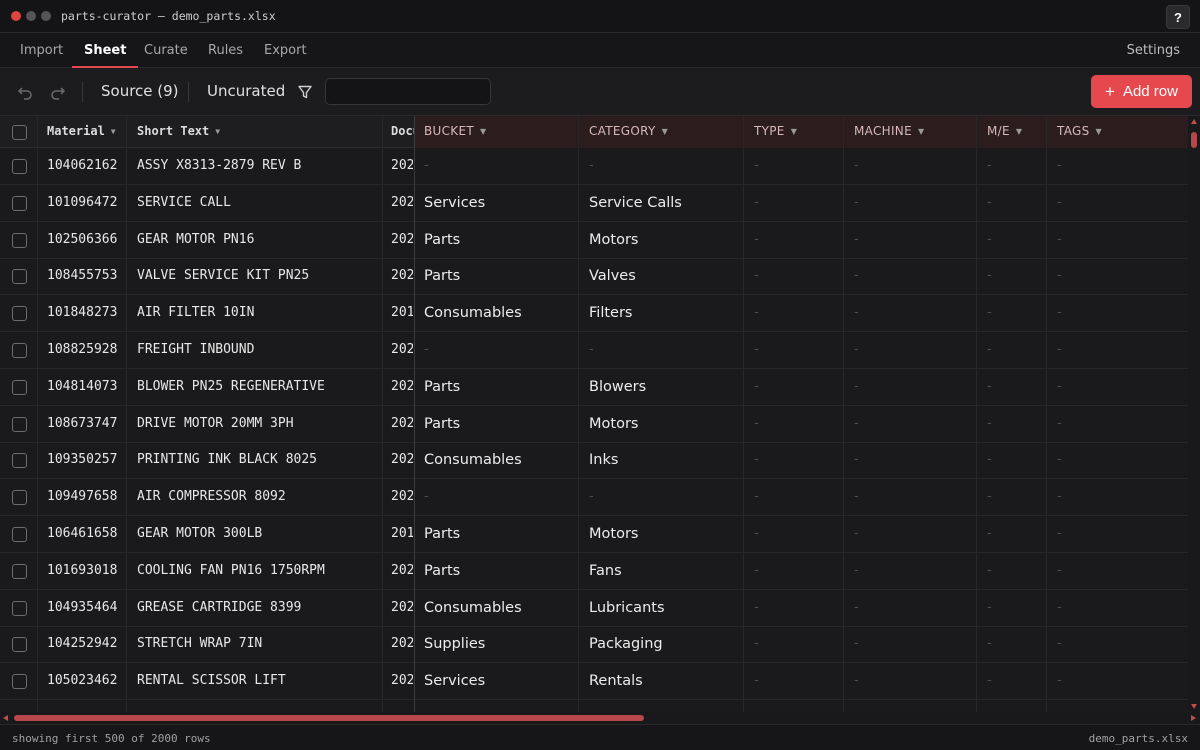 The image size is (1200, 750). Describe the element at coordinates (16, 16) in the screenshot. I see `close-window-button` at that location.